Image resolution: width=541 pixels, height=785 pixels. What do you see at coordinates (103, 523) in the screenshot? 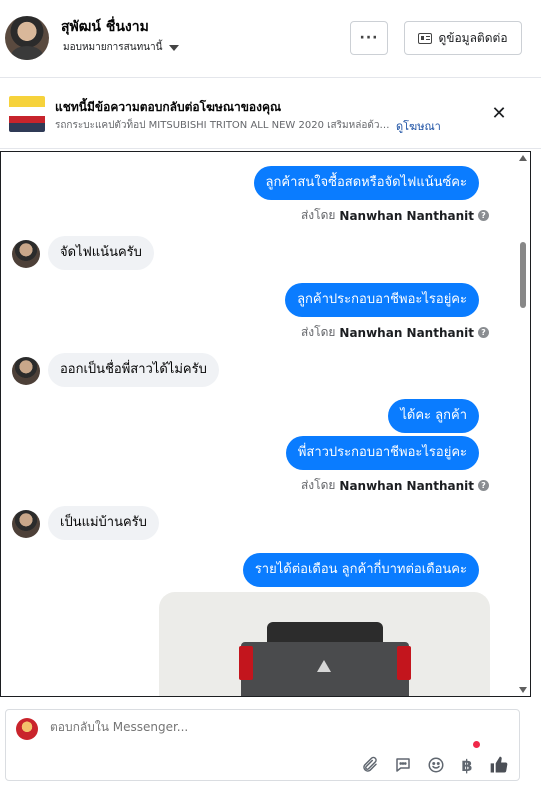
I see `incoming-message: เป็นแม่บ้านครับ` at bounding box center [103, 523].